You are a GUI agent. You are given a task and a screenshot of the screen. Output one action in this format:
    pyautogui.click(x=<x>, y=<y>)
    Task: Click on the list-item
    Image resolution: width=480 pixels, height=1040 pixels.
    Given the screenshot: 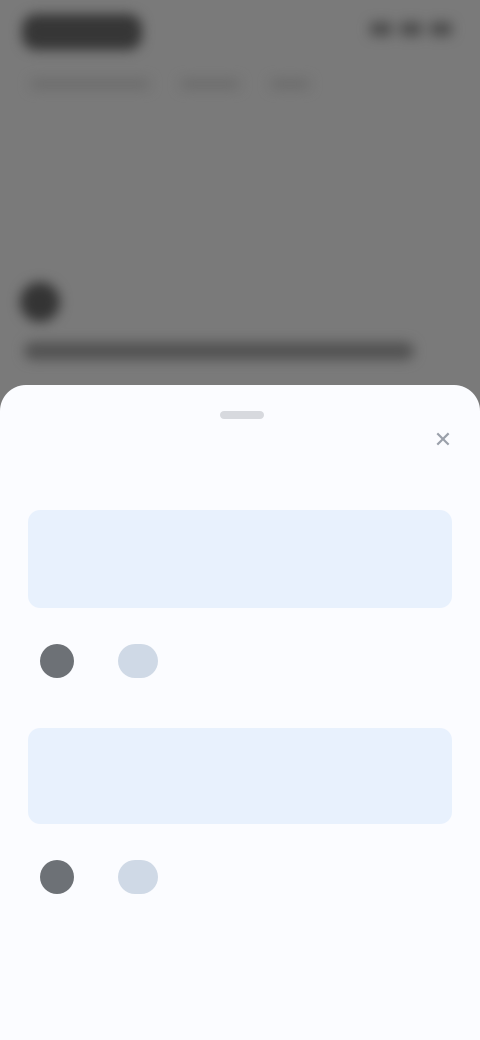 What is the action you would take?
    pyautogui.click(x=240, y=816)
    